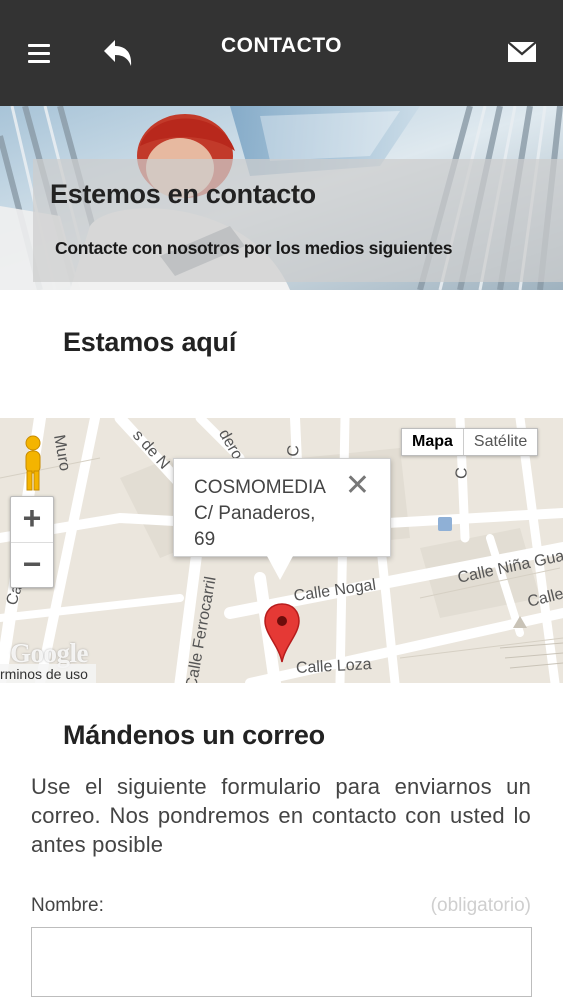 The width and height of the screenshot is (563, 1000). Describe the element at coordinates (499, 442) in the screenshot. I see `map-type-satellite-button: Satélite` at that location.